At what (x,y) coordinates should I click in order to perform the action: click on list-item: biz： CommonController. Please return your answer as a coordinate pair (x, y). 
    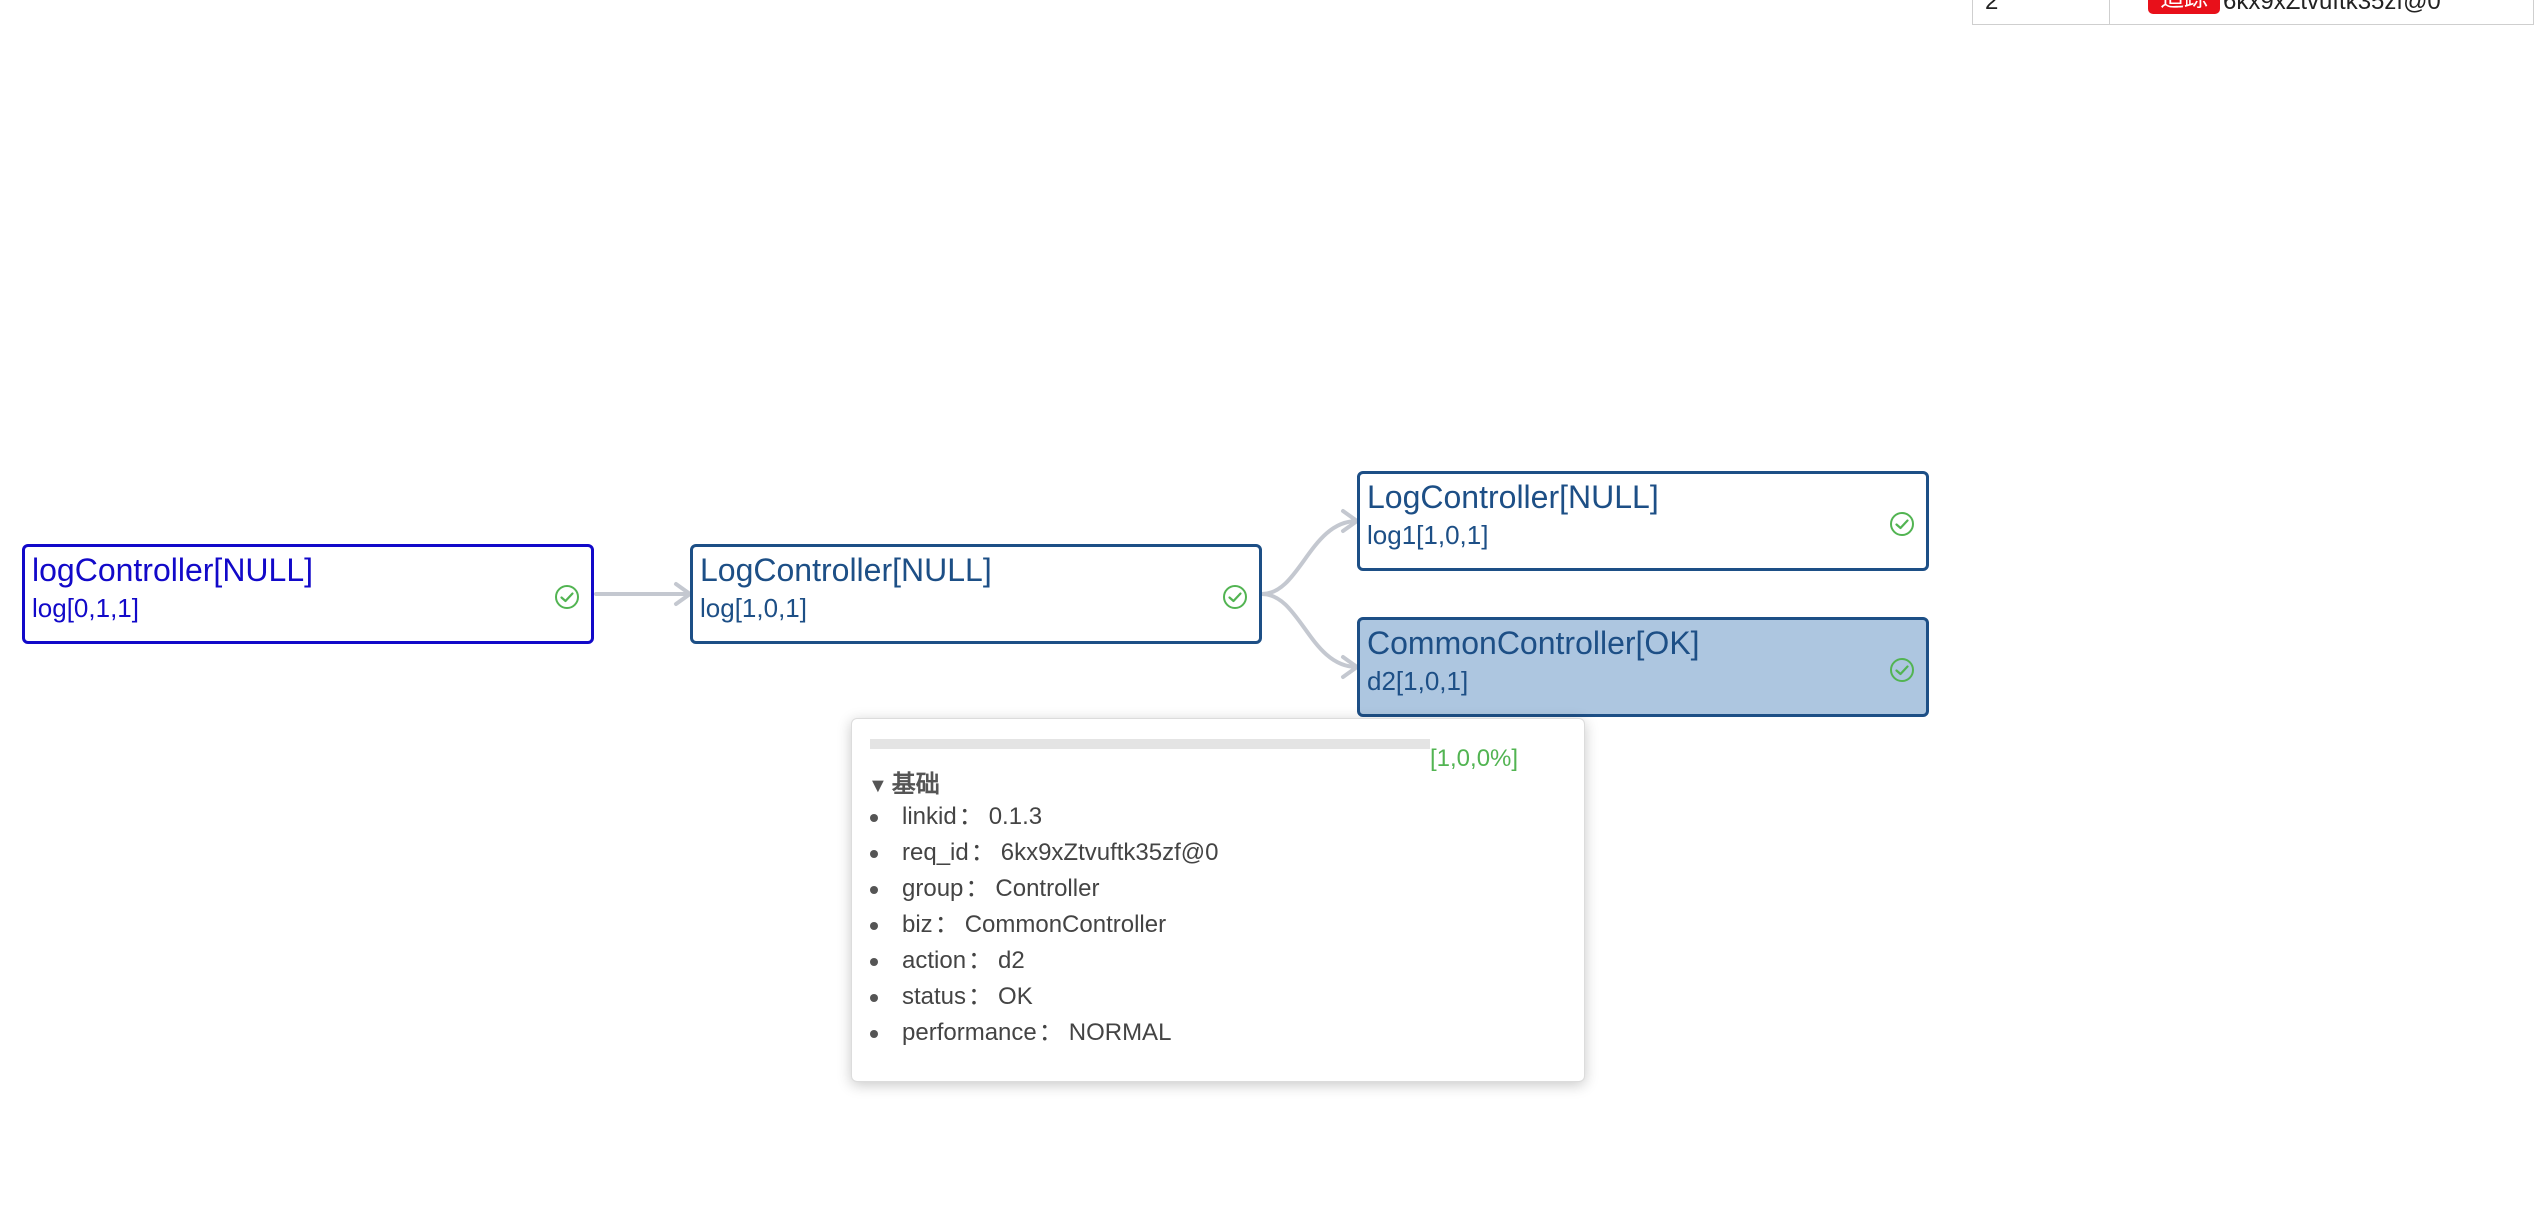
    Looking at the image, I should click on (1035, 925).